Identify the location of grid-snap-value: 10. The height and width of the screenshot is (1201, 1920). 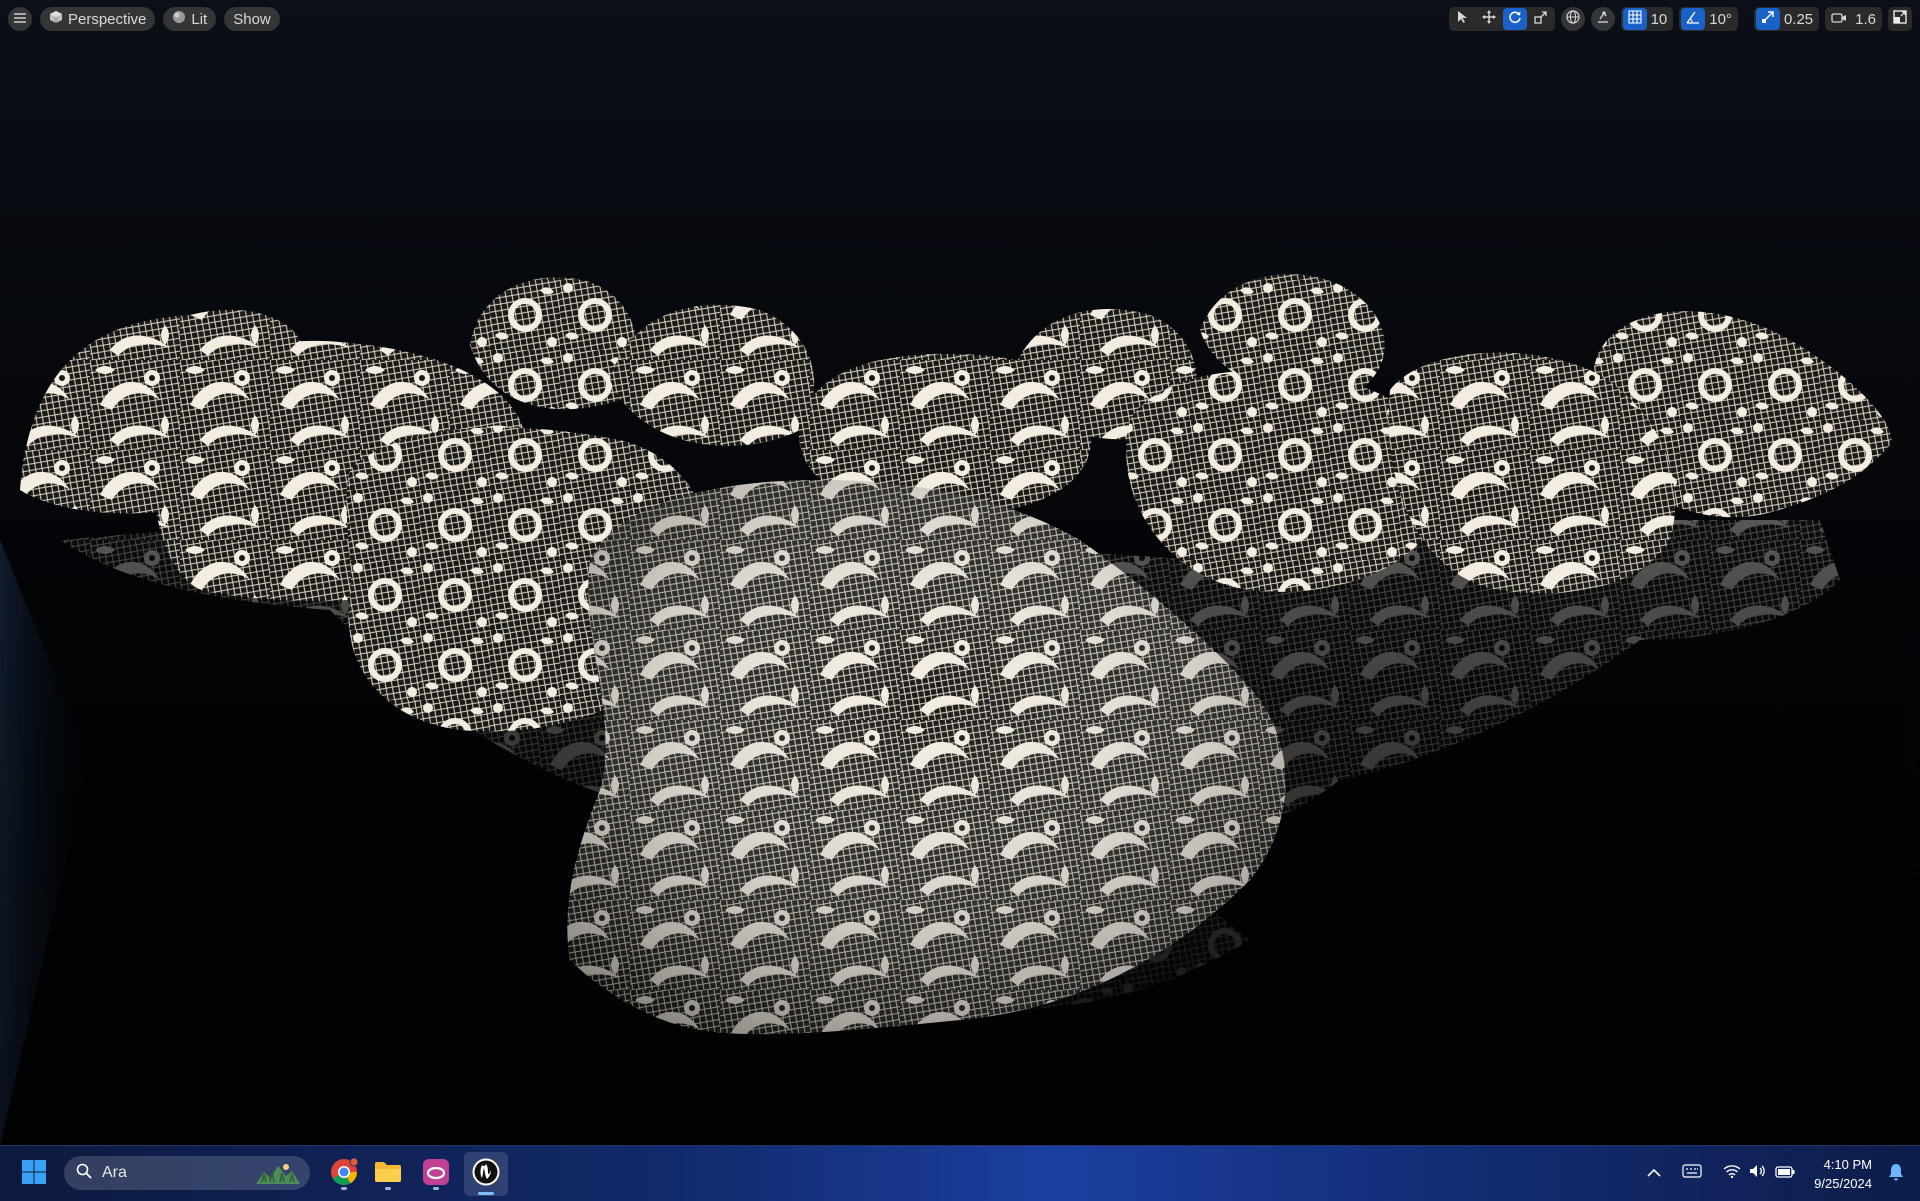
(1659, 19).